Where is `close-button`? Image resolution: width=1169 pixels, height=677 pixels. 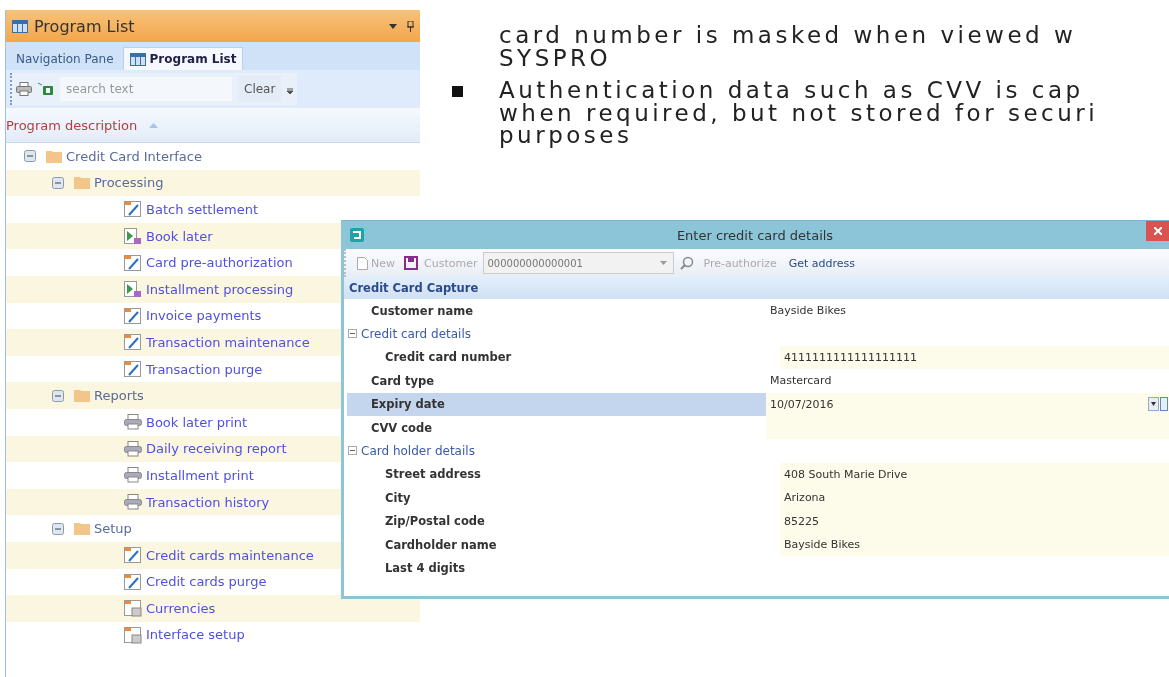 close-button is located at coordinates (1157, 231).